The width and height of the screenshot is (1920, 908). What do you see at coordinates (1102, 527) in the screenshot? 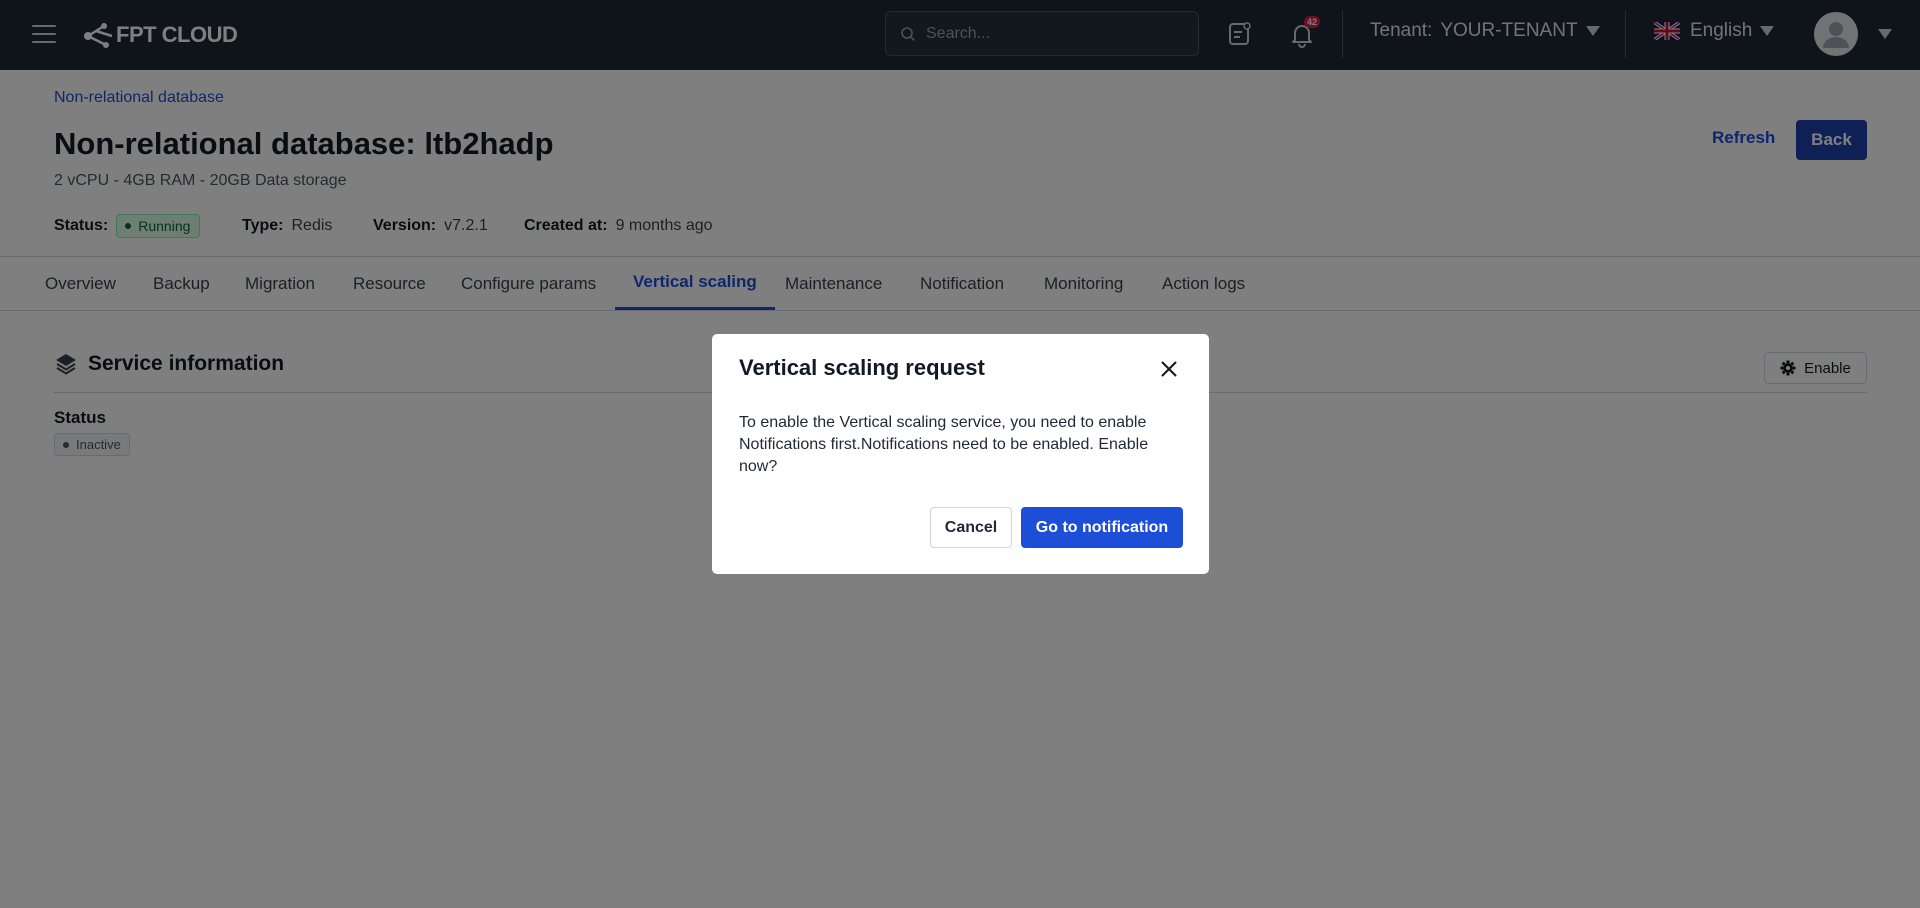
I see `go-to-notification-button: Go to notification` at bounding box center [1102, 527].